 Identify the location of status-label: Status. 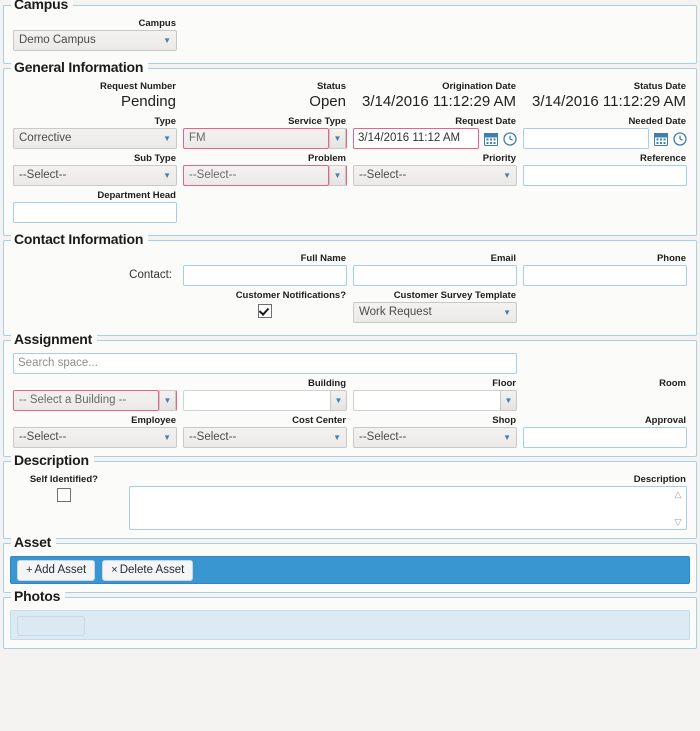
(331, 86).